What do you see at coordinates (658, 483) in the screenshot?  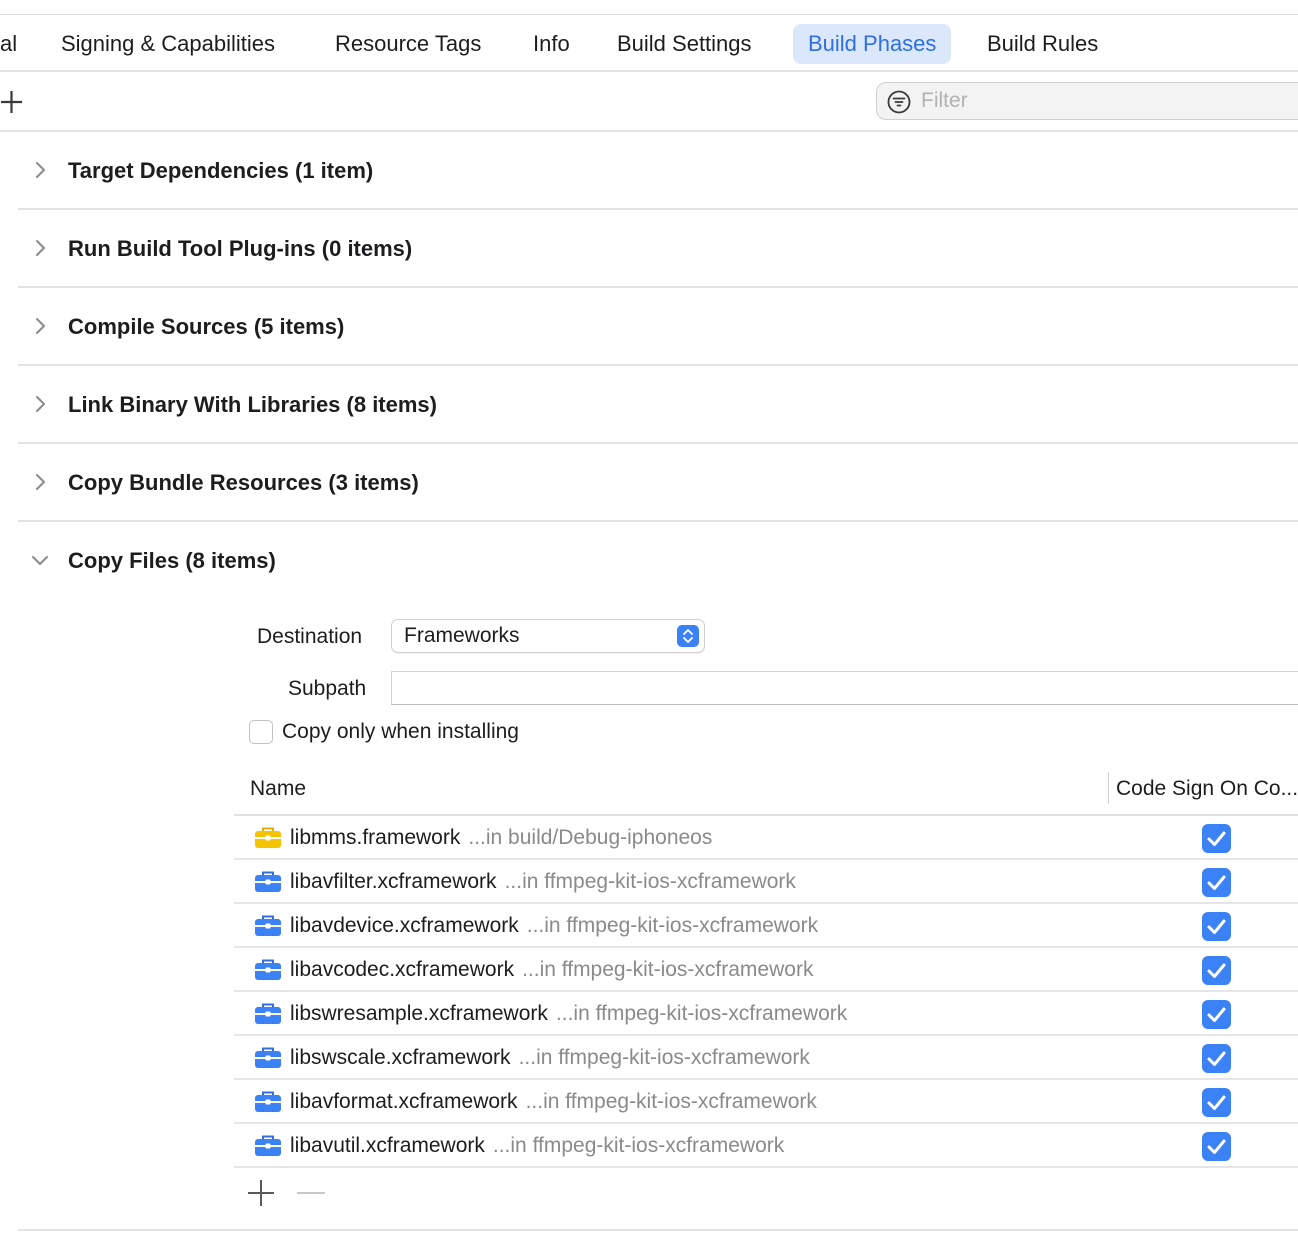 I see `phase-copy-bundle-resources: Copy Bundle Resources (3 items)` at bounding box center [658, 483].